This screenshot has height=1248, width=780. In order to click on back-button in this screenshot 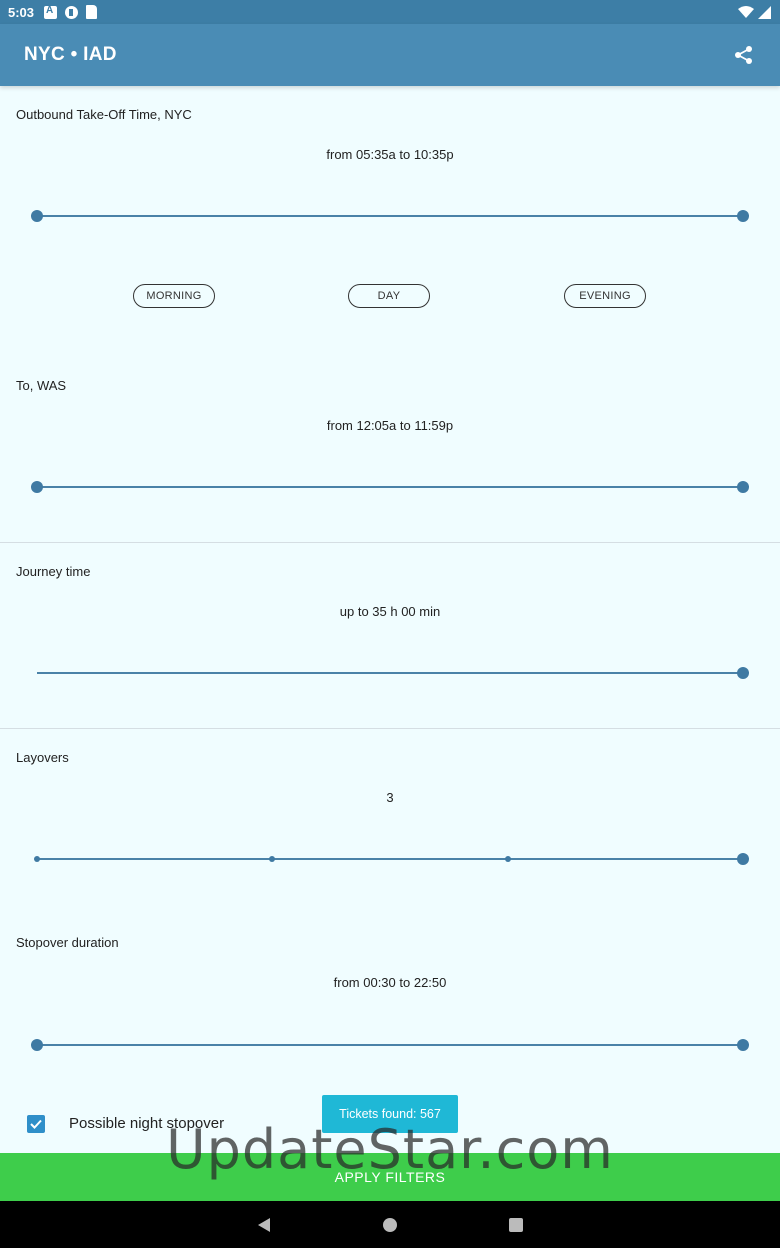, I will do `click(264, 1225)`.